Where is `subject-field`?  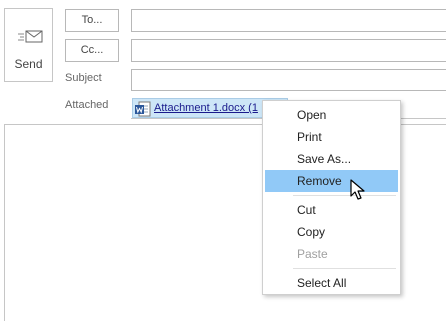 subject-field is located at coordinates (288, 80).